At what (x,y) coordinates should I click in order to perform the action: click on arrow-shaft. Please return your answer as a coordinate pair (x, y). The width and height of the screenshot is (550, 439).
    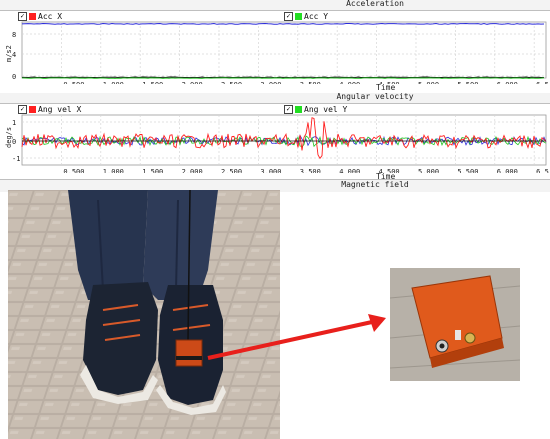
    Looking at the image, I should click on (290, 340).